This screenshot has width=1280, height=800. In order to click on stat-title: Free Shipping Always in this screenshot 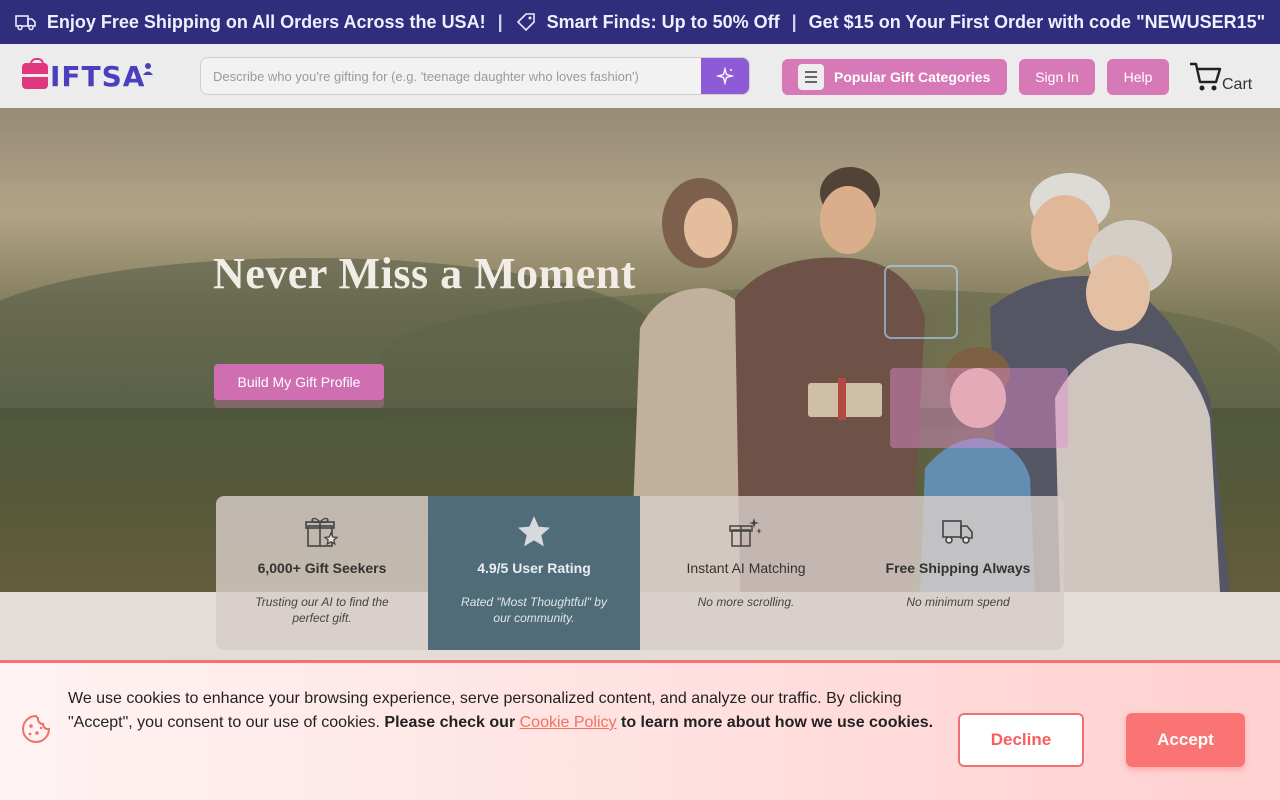, I will do `click(958, 568)`.